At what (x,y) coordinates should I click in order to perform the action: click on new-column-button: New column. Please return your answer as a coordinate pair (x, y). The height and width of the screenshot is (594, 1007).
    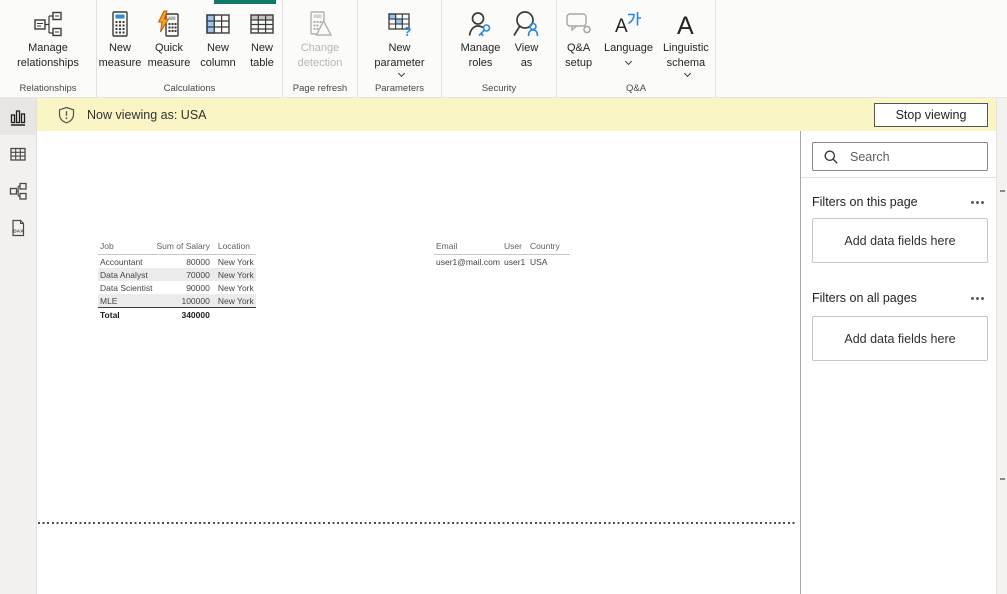
    Looking at the image, I should click on (218, 40).